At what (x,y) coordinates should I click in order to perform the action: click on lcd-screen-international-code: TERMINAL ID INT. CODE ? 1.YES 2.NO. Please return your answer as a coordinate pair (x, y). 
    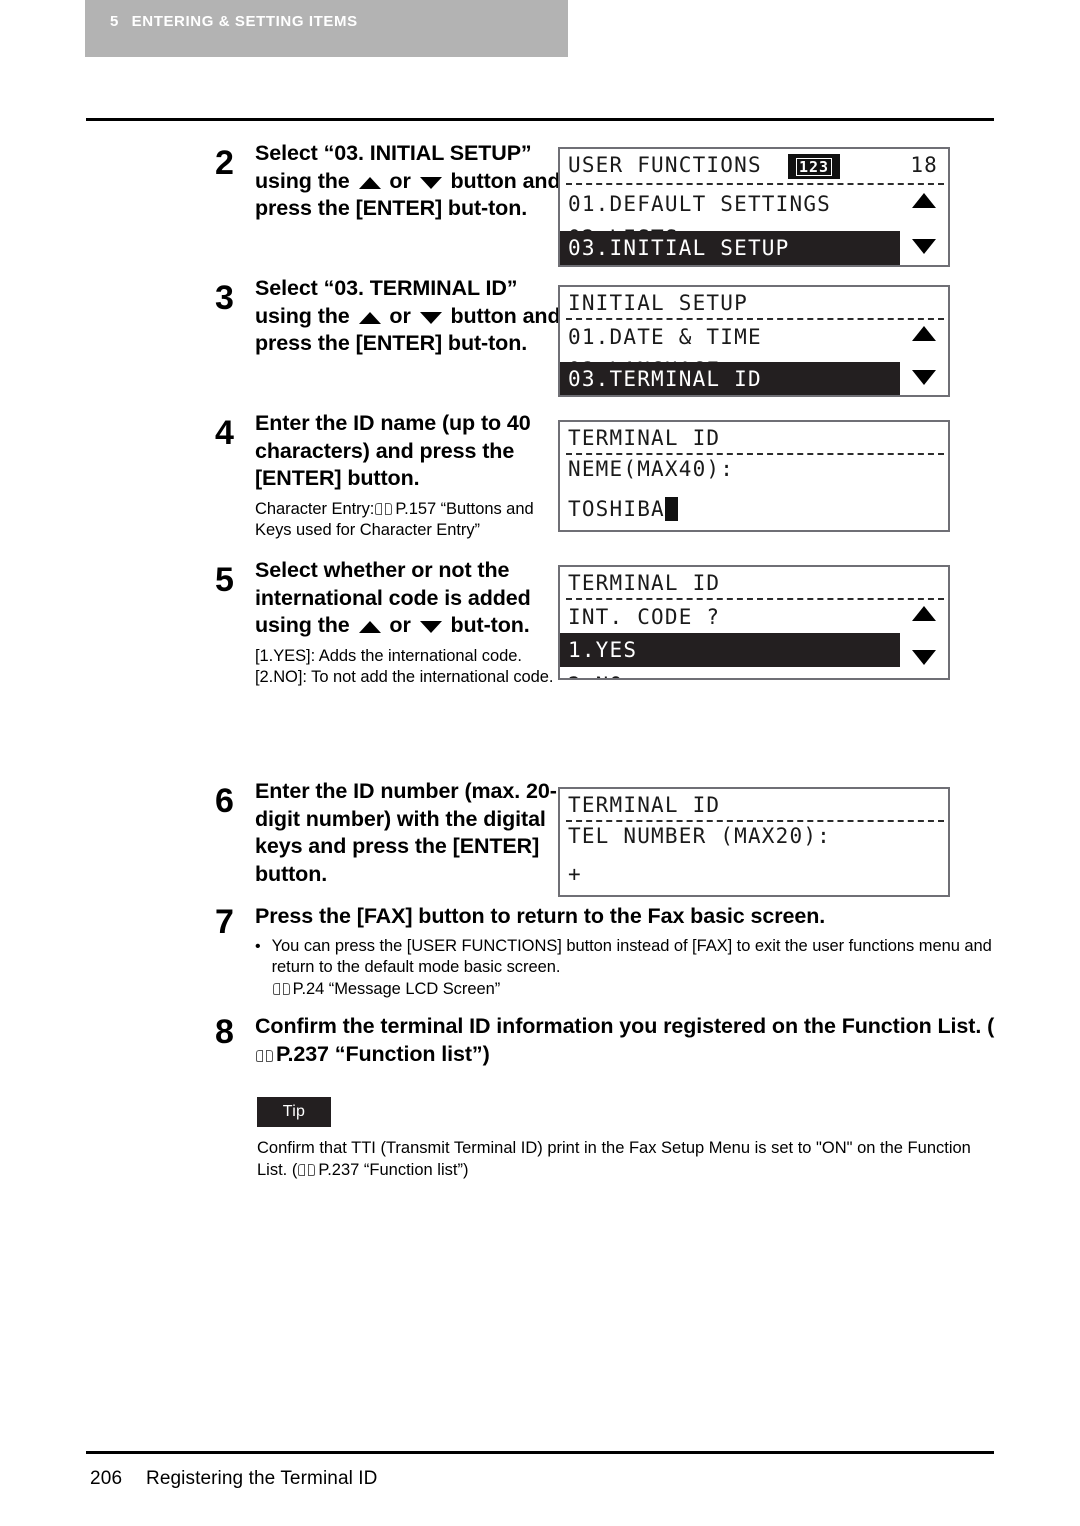
    Looking at the image, I should click on (754, 622).